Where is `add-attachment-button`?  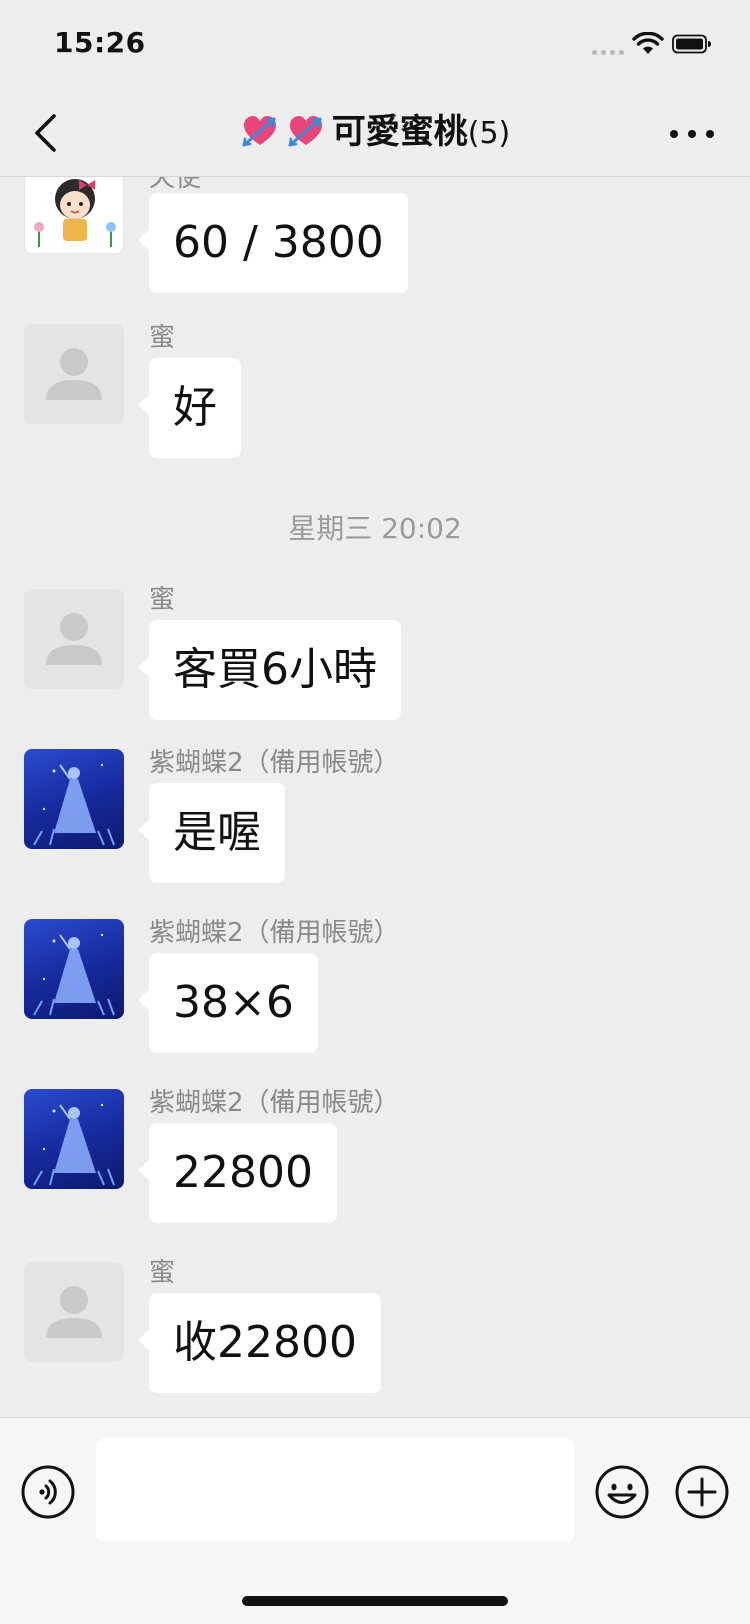
add-attachment-button is located at coordinates (702, 1492).